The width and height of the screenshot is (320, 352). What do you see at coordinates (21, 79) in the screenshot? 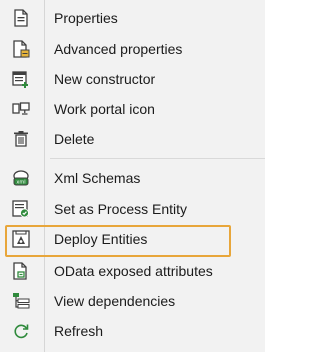
I see `new-constructor-icon` at bounding box center [21, 79].